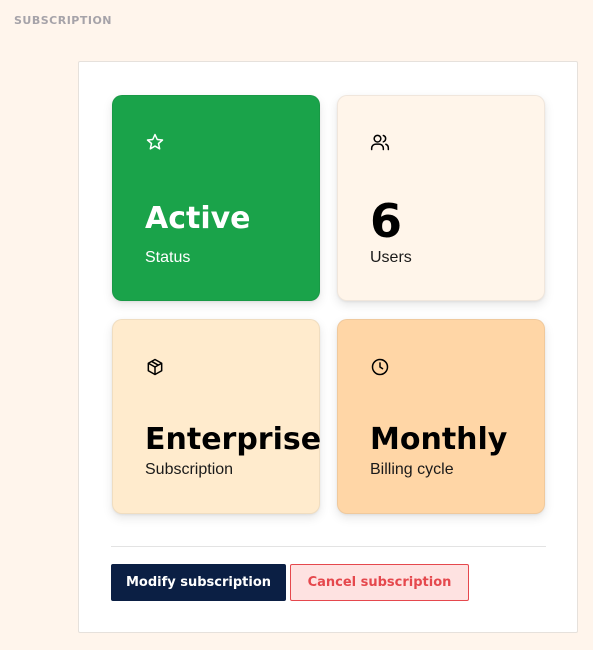  What do you see at coordinates (328, 546) in the screenshot?
I see `divider` at bounding box center [328, 546].